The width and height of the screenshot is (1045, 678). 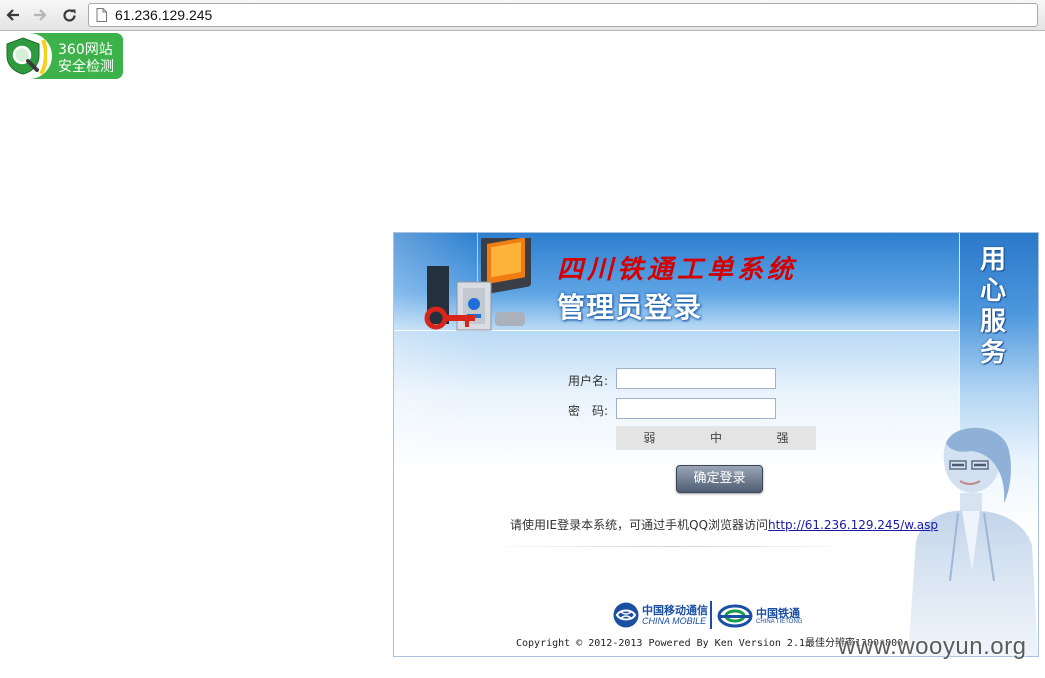 I want to click on admin-login-title: 管理员登录, so click(x=630, y=307).